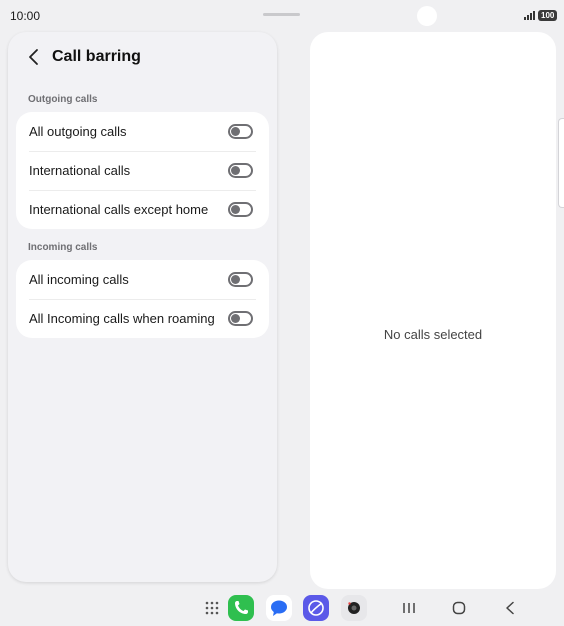 This screenshot has height=626, width=564. Describe the element at coordinates (25, 16) in the screenshot. I see `status-time: 10:00` at that location.